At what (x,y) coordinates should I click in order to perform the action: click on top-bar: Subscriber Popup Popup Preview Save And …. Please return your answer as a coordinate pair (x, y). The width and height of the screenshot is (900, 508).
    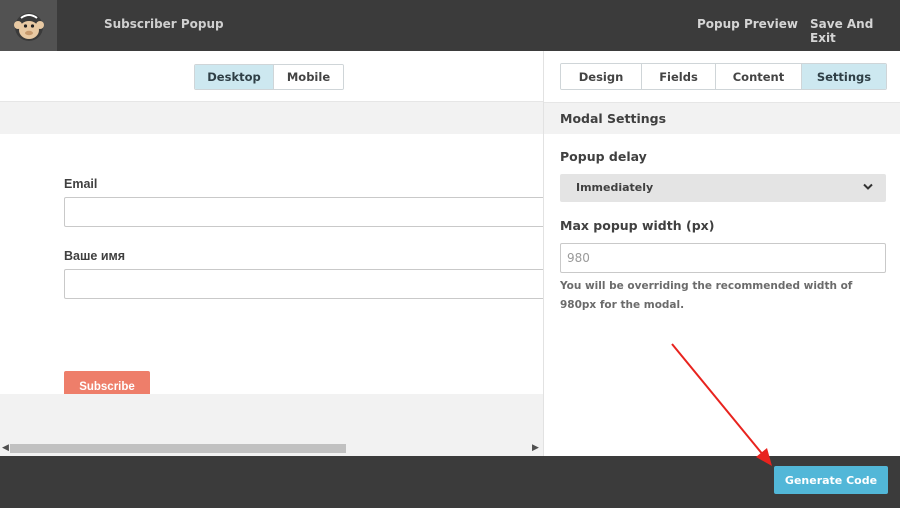
    Looking at the image, I should click on (450, 25).